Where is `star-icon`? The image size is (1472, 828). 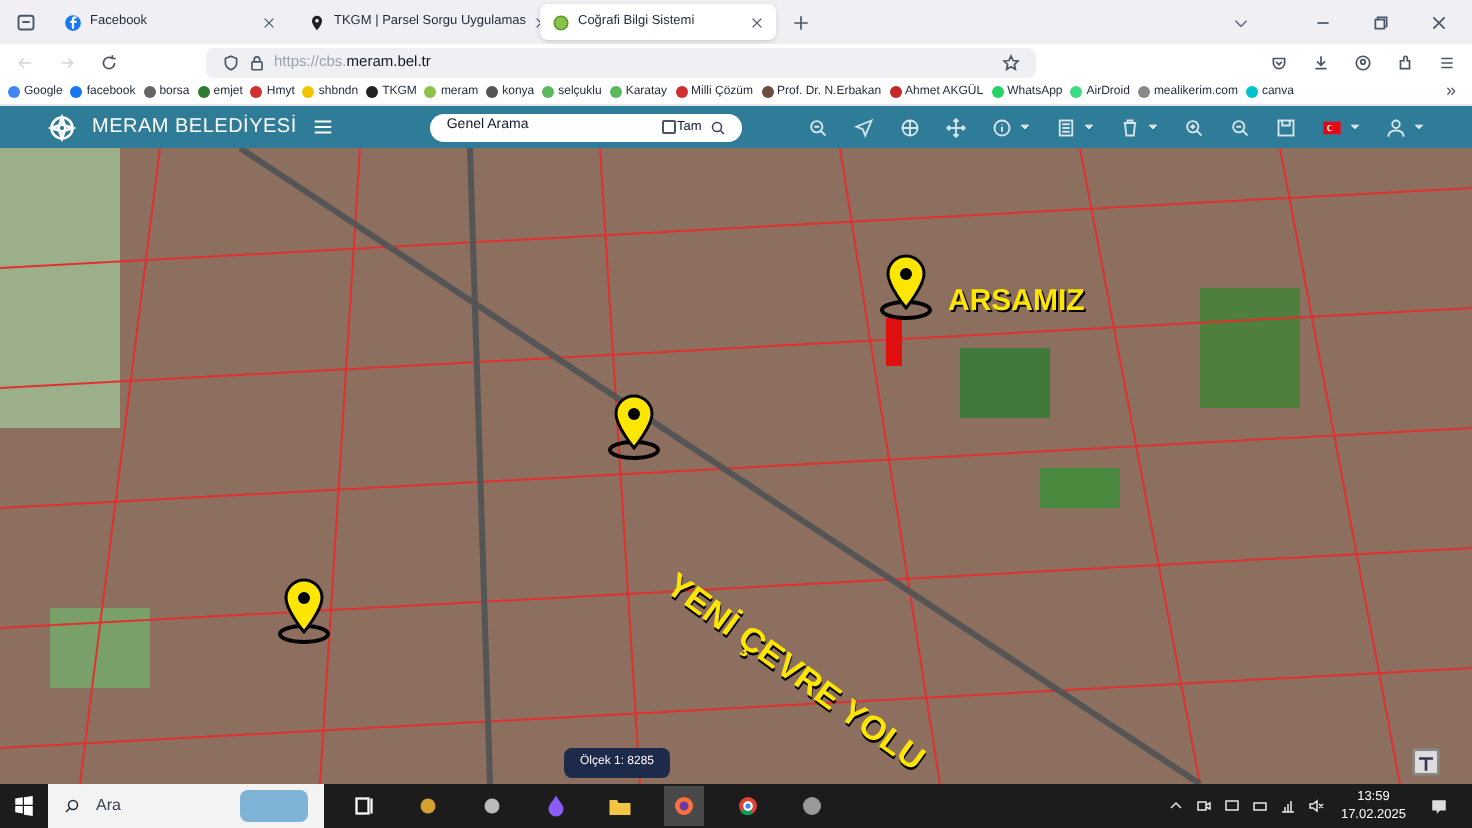
star-icon is located at coordinates (1011, 62).